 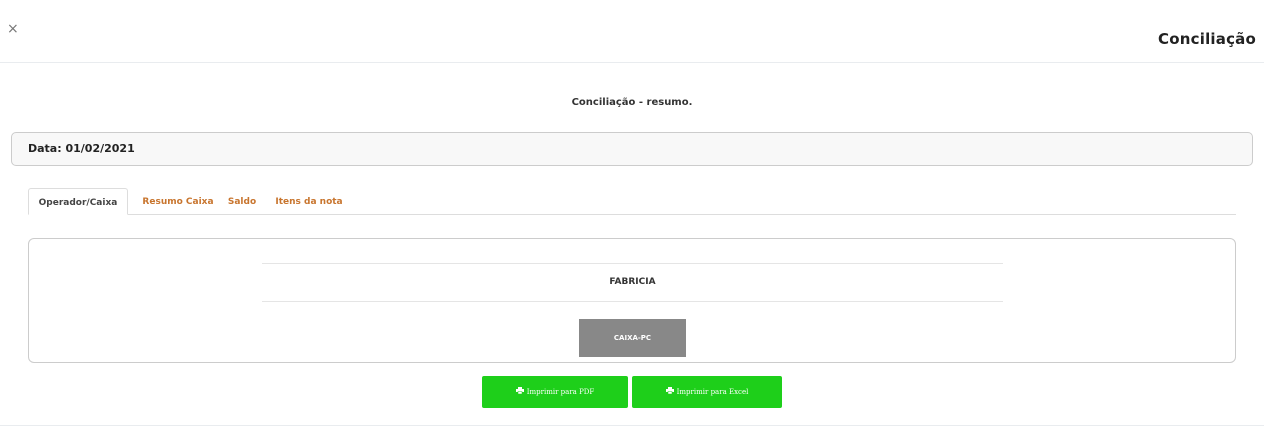 What do you see at coordinates (13, 29) in the screenshot?
I see `close-icon: ×` at bounding box center [13, 29].